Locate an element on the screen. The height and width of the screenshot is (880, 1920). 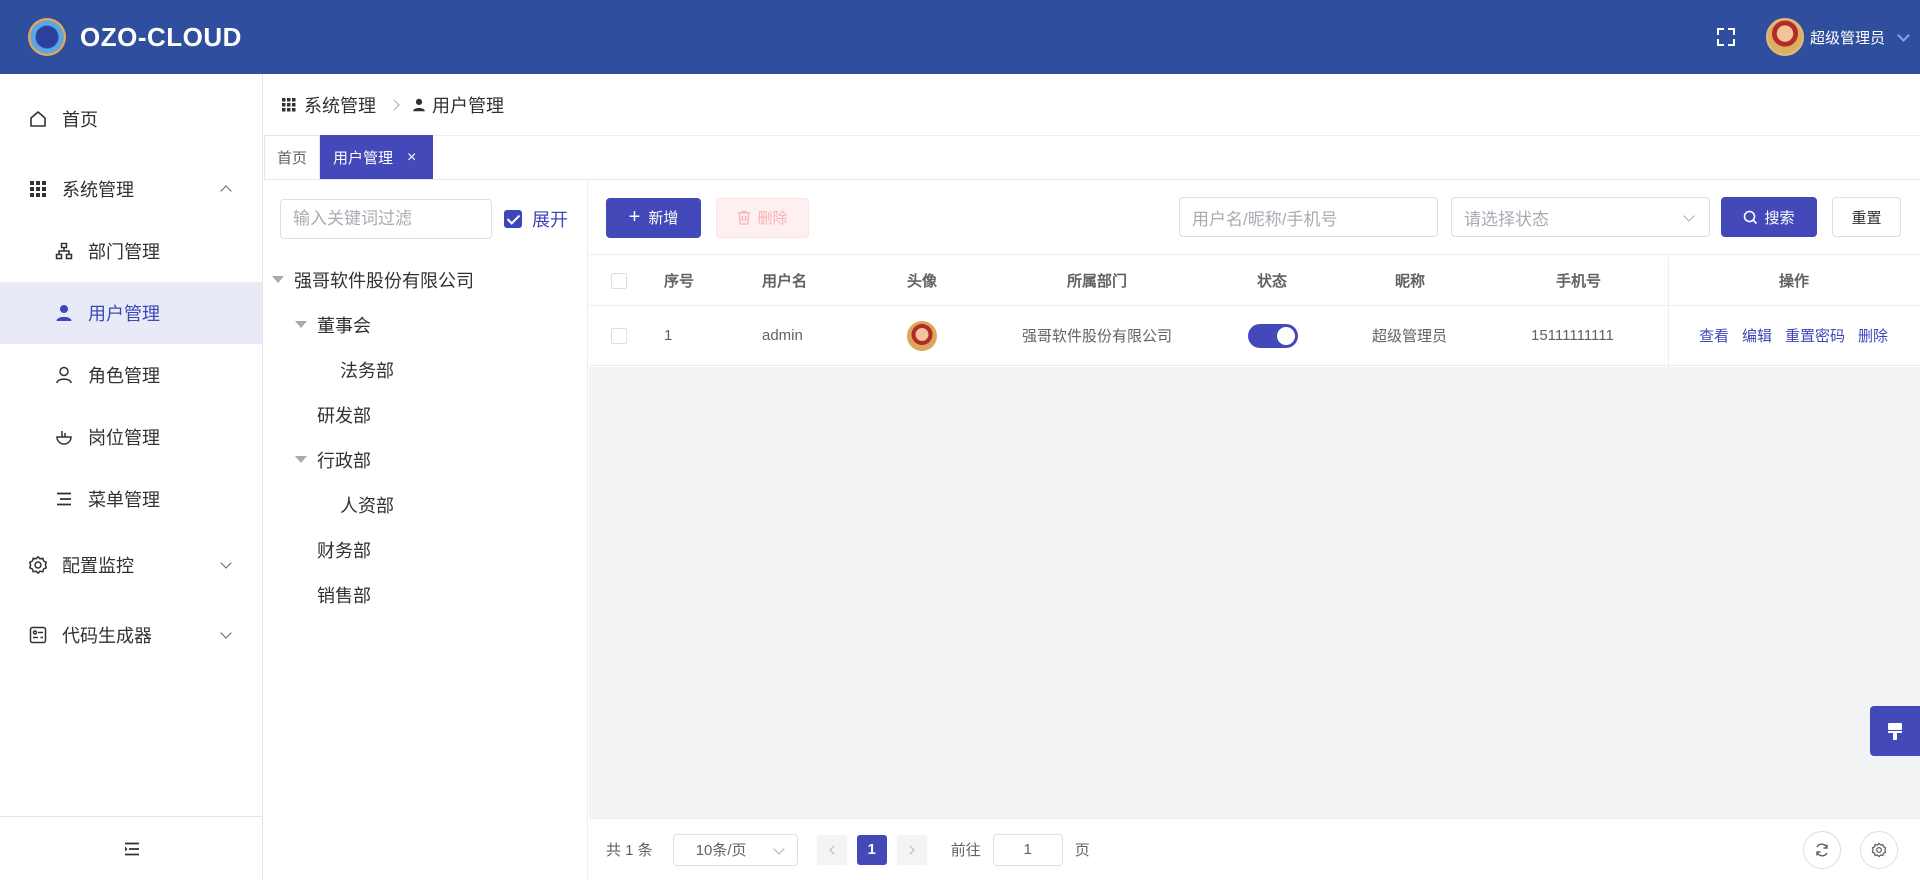
view-link: 查看 is located at coordinates (1714, 335).